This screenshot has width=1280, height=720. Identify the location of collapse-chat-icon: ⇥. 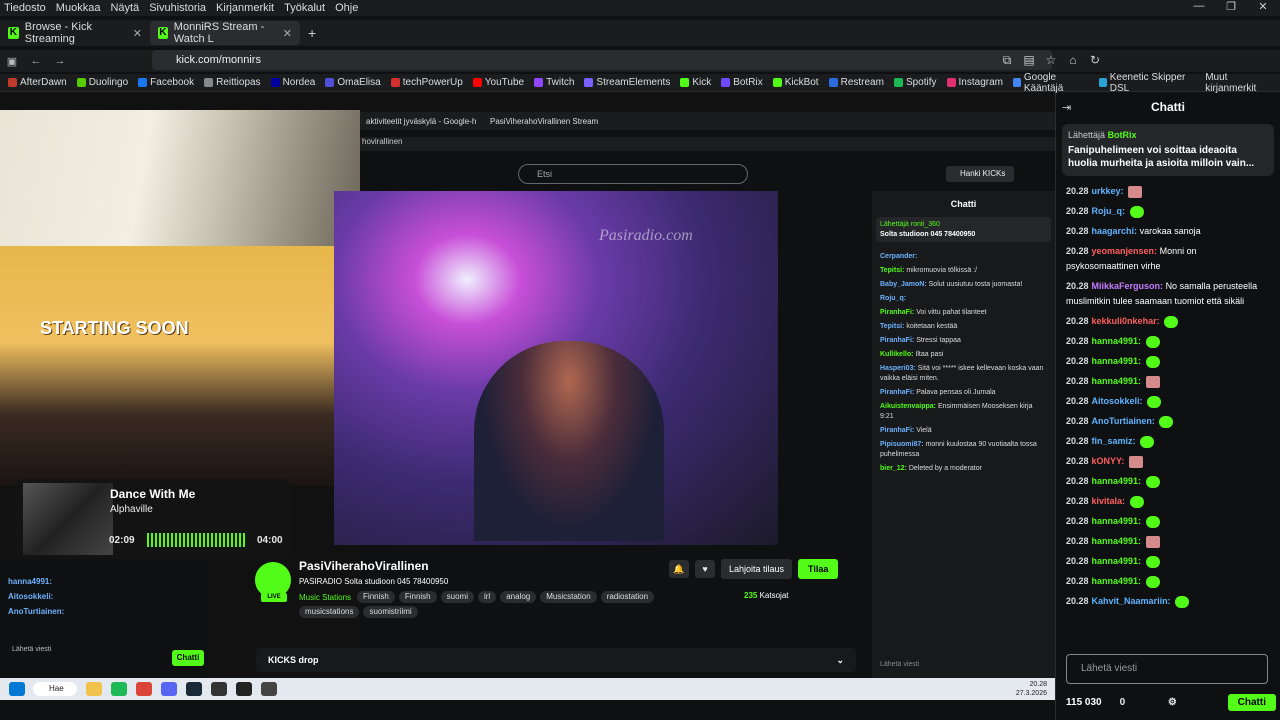
(1066, 107).